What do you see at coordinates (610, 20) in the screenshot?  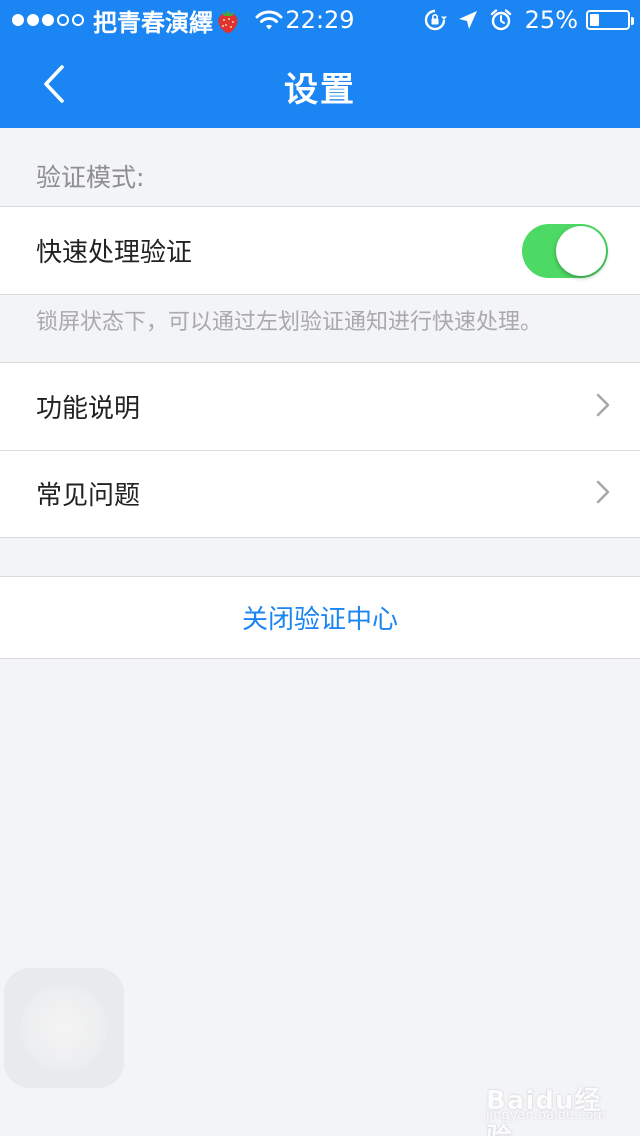 I see `battery-icon` at bounding box center [610, 20].